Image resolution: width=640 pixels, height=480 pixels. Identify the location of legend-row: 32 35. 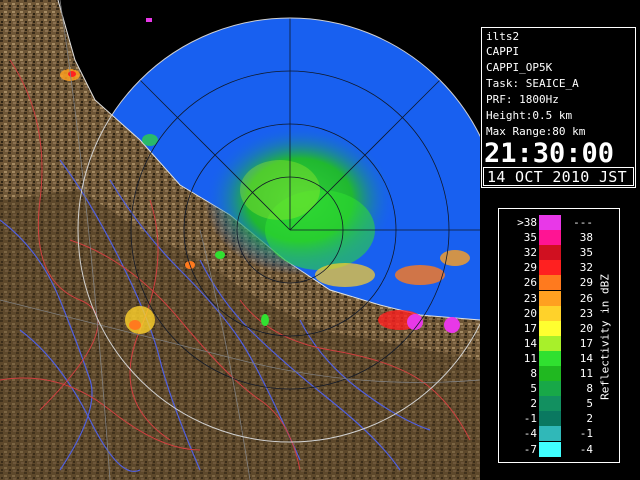
(549, 253).